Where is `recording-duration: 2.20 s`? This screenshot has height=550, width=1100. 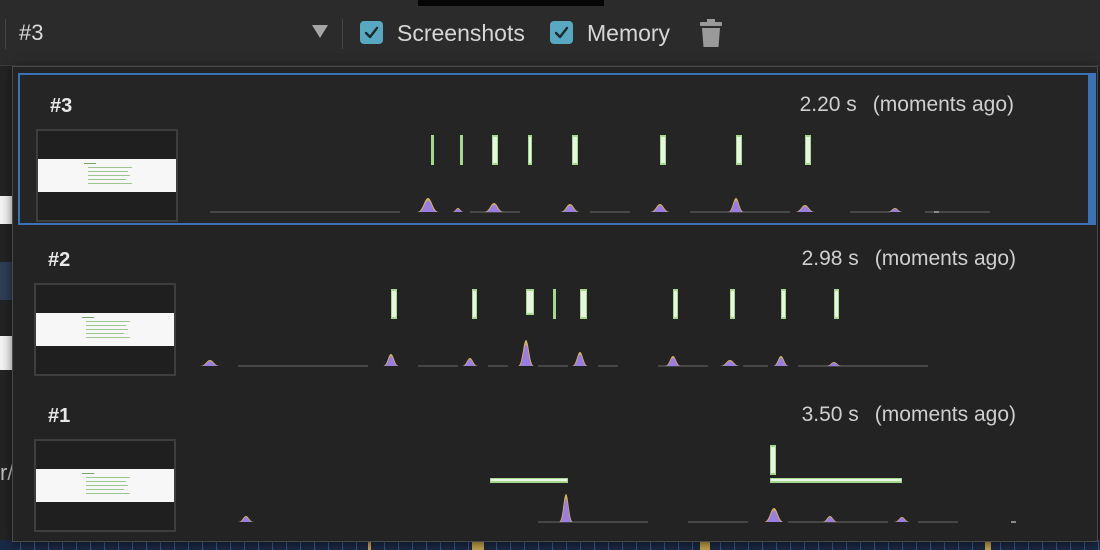
recording-duration: 2.20 s is located at coordinates (828, 104).